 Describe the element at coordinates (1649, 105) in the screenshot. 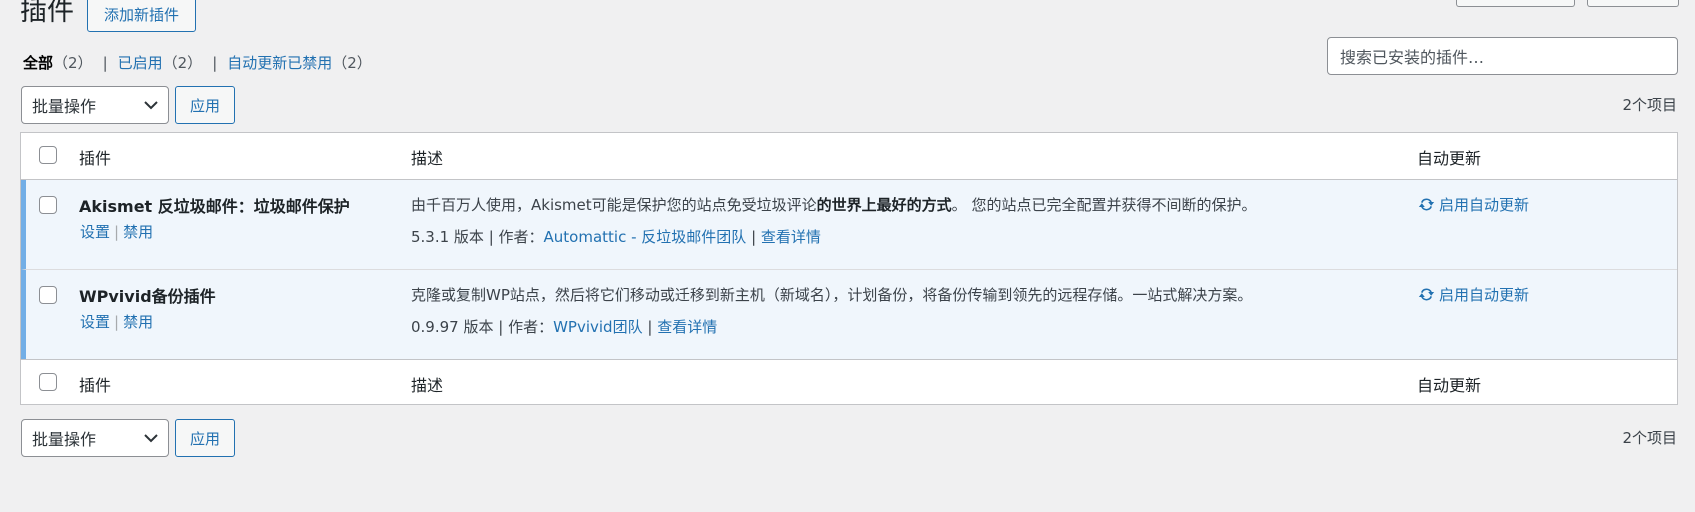

I see `items-count-top: 2个项目` at that location.